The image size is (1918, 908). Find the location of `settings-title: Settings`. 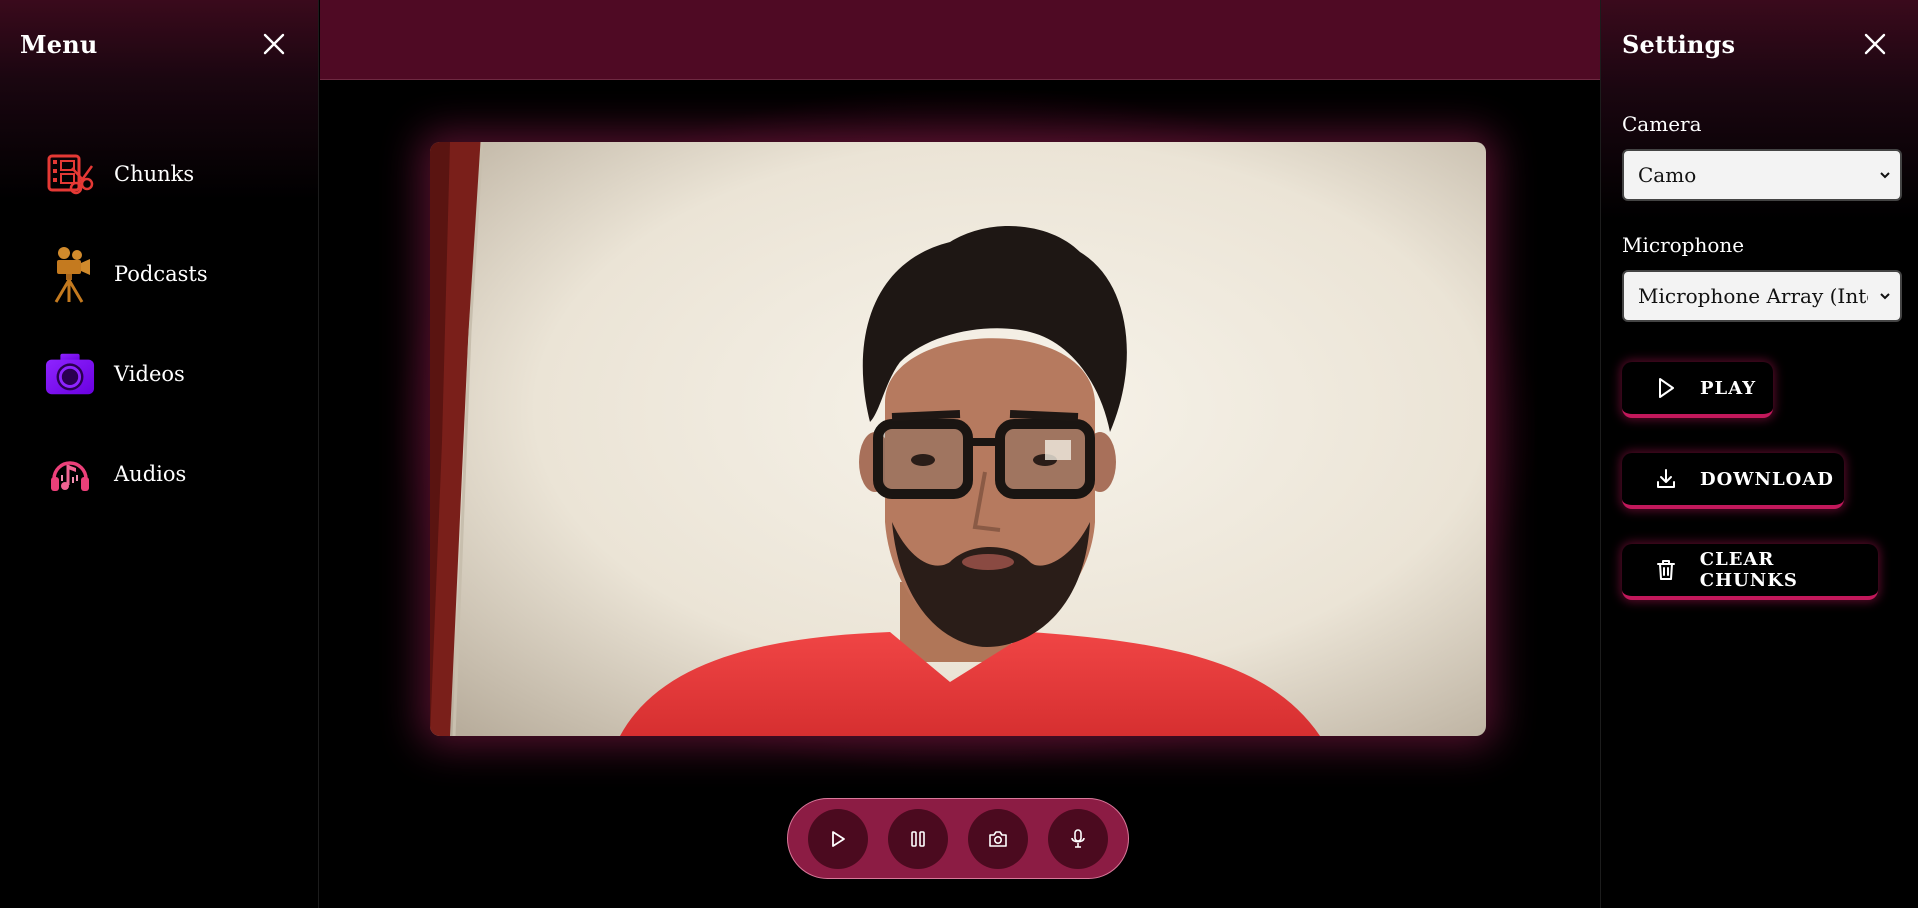

settings-title: Settings is located at coordinates (1679, 44).